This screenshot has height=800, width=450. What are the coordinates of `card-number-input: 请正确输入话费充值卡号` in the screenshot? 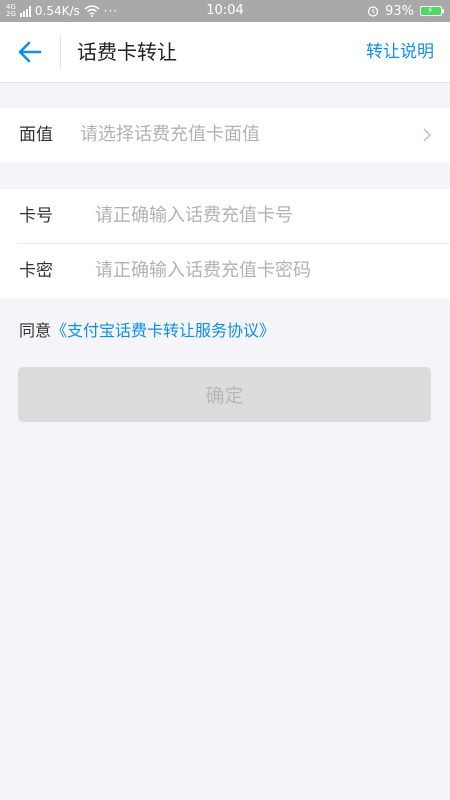 It's located at (194, 216).